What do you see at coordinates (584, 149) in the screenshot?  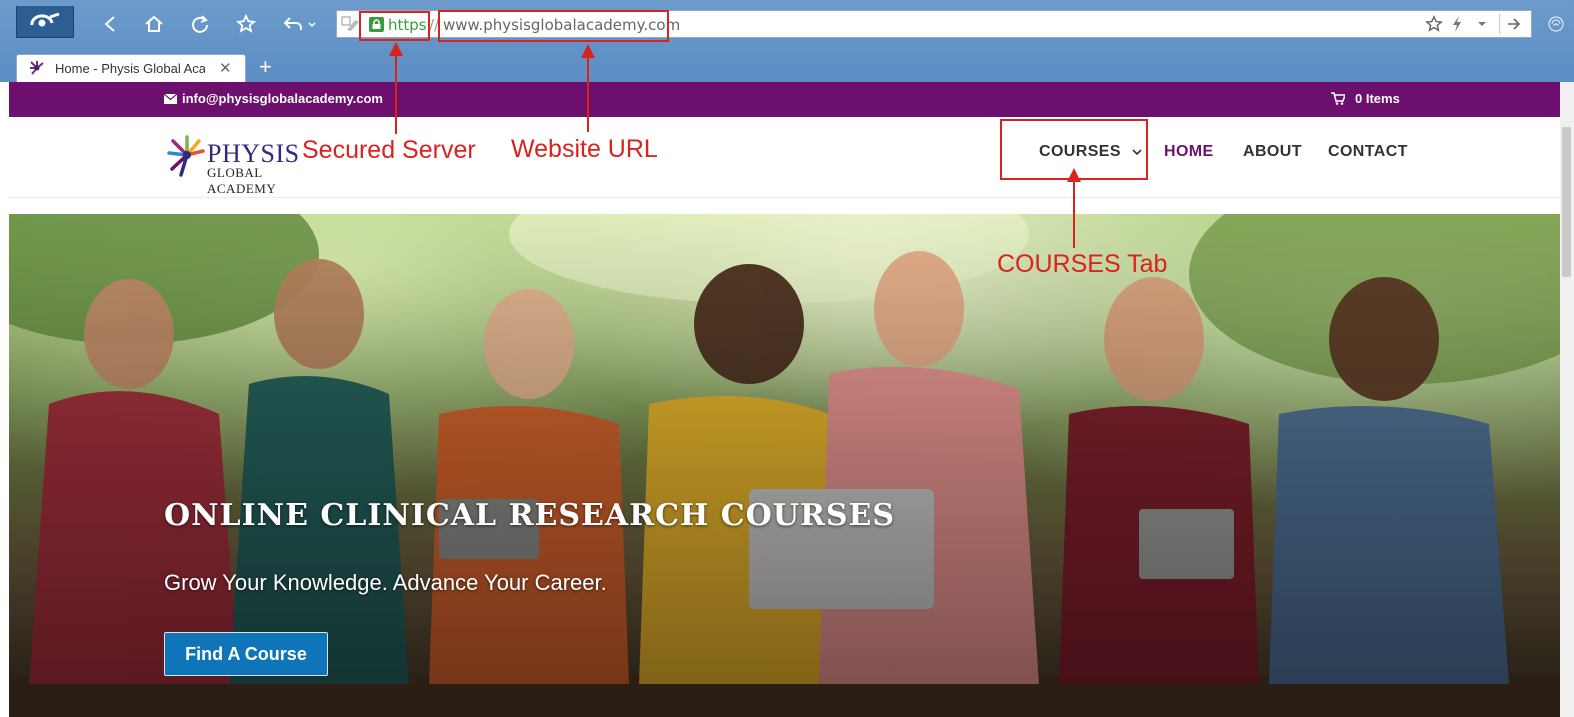 I see `annotation-website-url: Website URL` at bounding box center [584, 149].